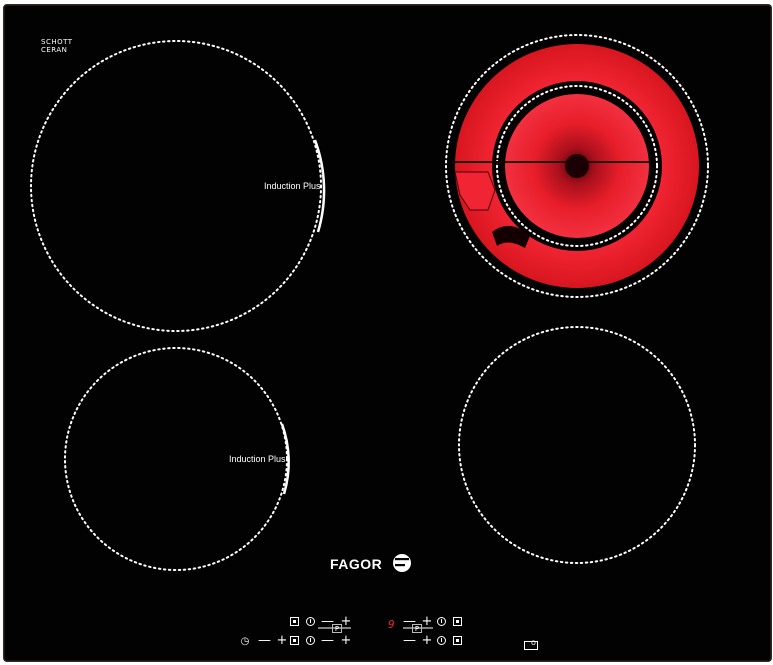  I want to click on schott-ceran-logo: SCHOTT CERAN, so click(57, 46).